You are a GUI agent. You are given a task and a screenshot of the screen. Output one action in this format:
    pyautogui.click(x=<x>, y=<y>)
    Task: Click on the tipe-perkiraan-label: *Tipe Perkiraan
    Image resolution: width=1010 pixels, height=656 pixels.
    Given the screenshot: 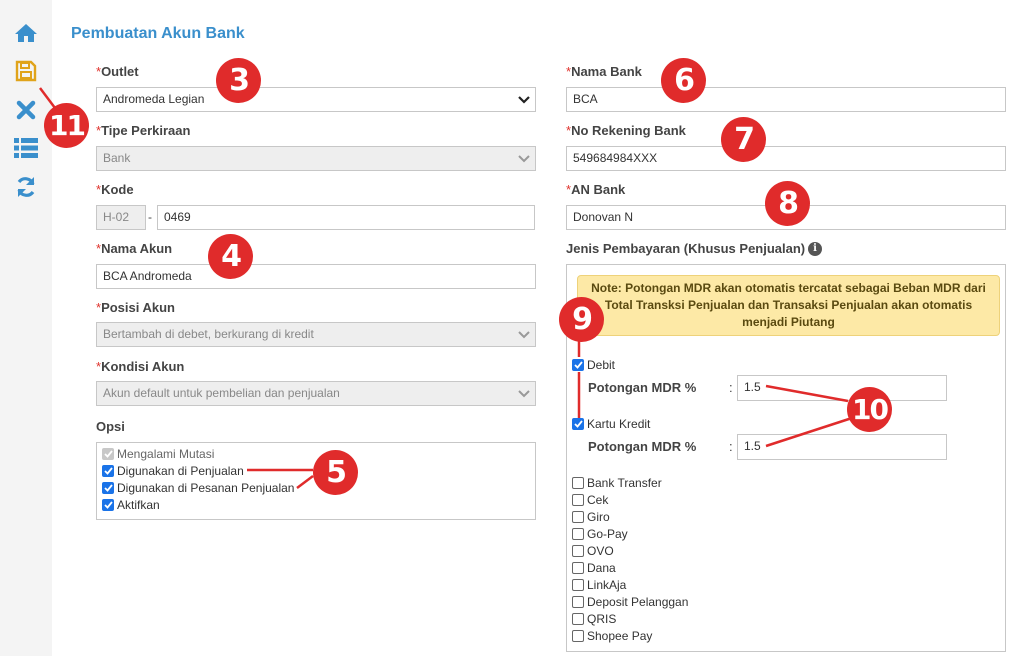 What is the action you would take?
    pyautogui.click(x=143, y=130)
    